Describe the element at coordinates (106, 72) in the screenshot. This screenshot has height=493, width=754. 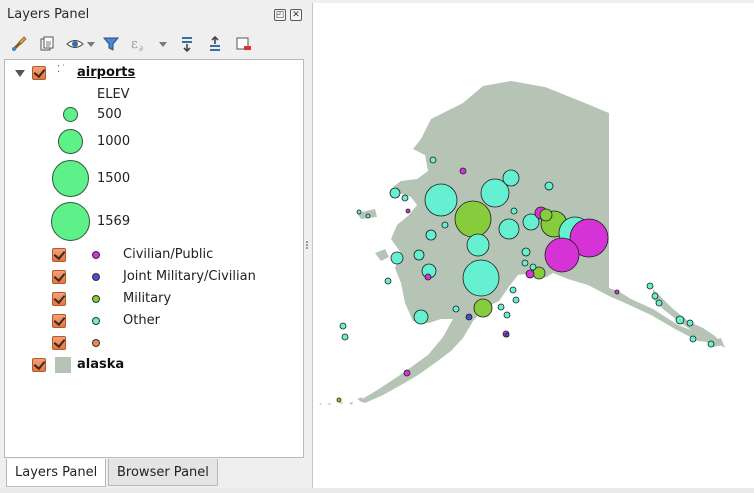
I see `airports-layer-name: airports` at that location.